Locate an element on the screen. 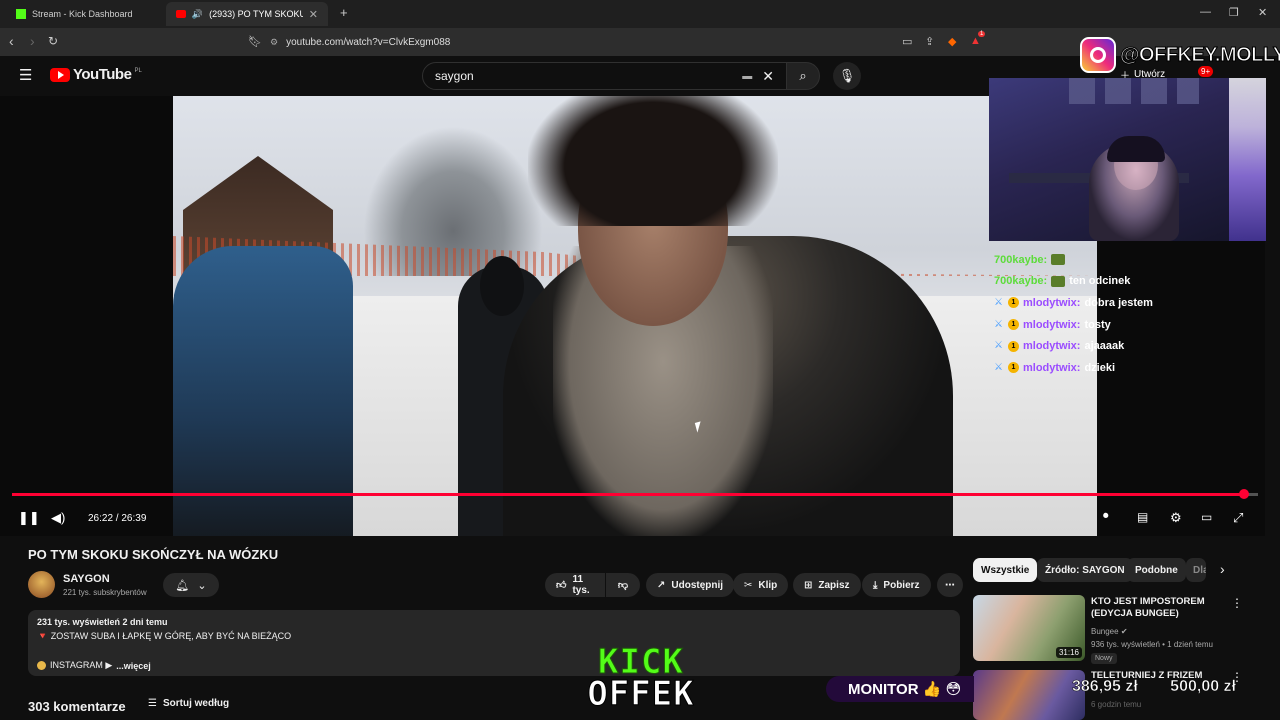 The image size is (1280, 720). clip-button: ✂ Klip is located at coordinates (761, 585).